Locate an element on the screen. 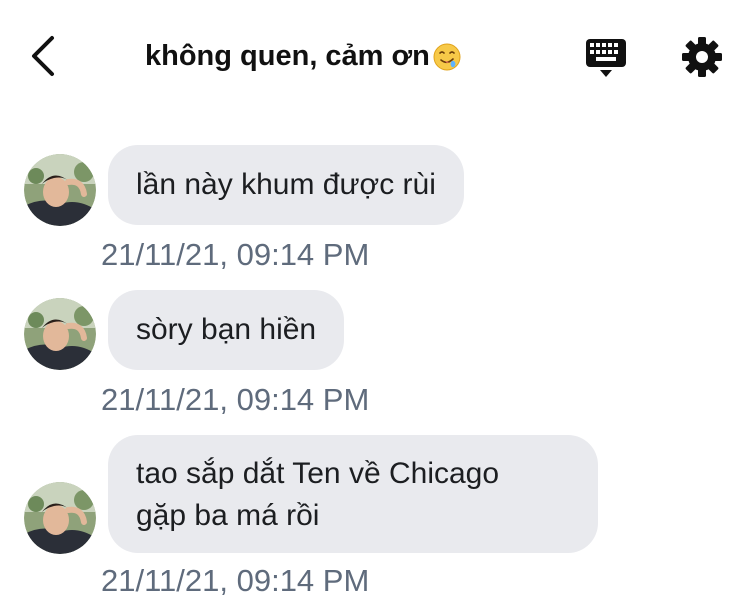  settings-button is located at coordinates (702, 57).